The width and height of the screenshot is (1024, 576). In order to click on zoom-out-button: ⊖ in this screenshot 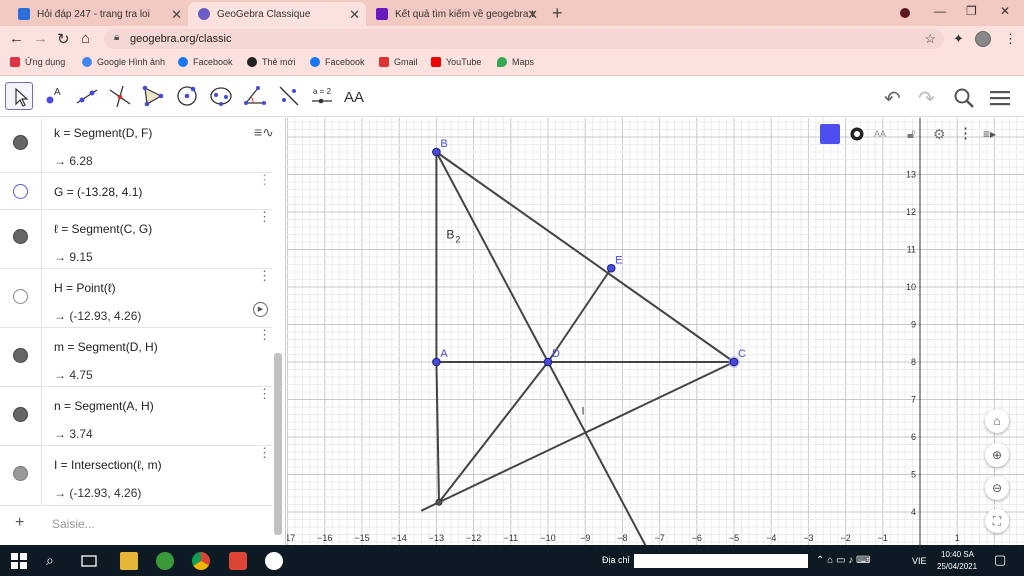, I will do `click(997, 488)`.